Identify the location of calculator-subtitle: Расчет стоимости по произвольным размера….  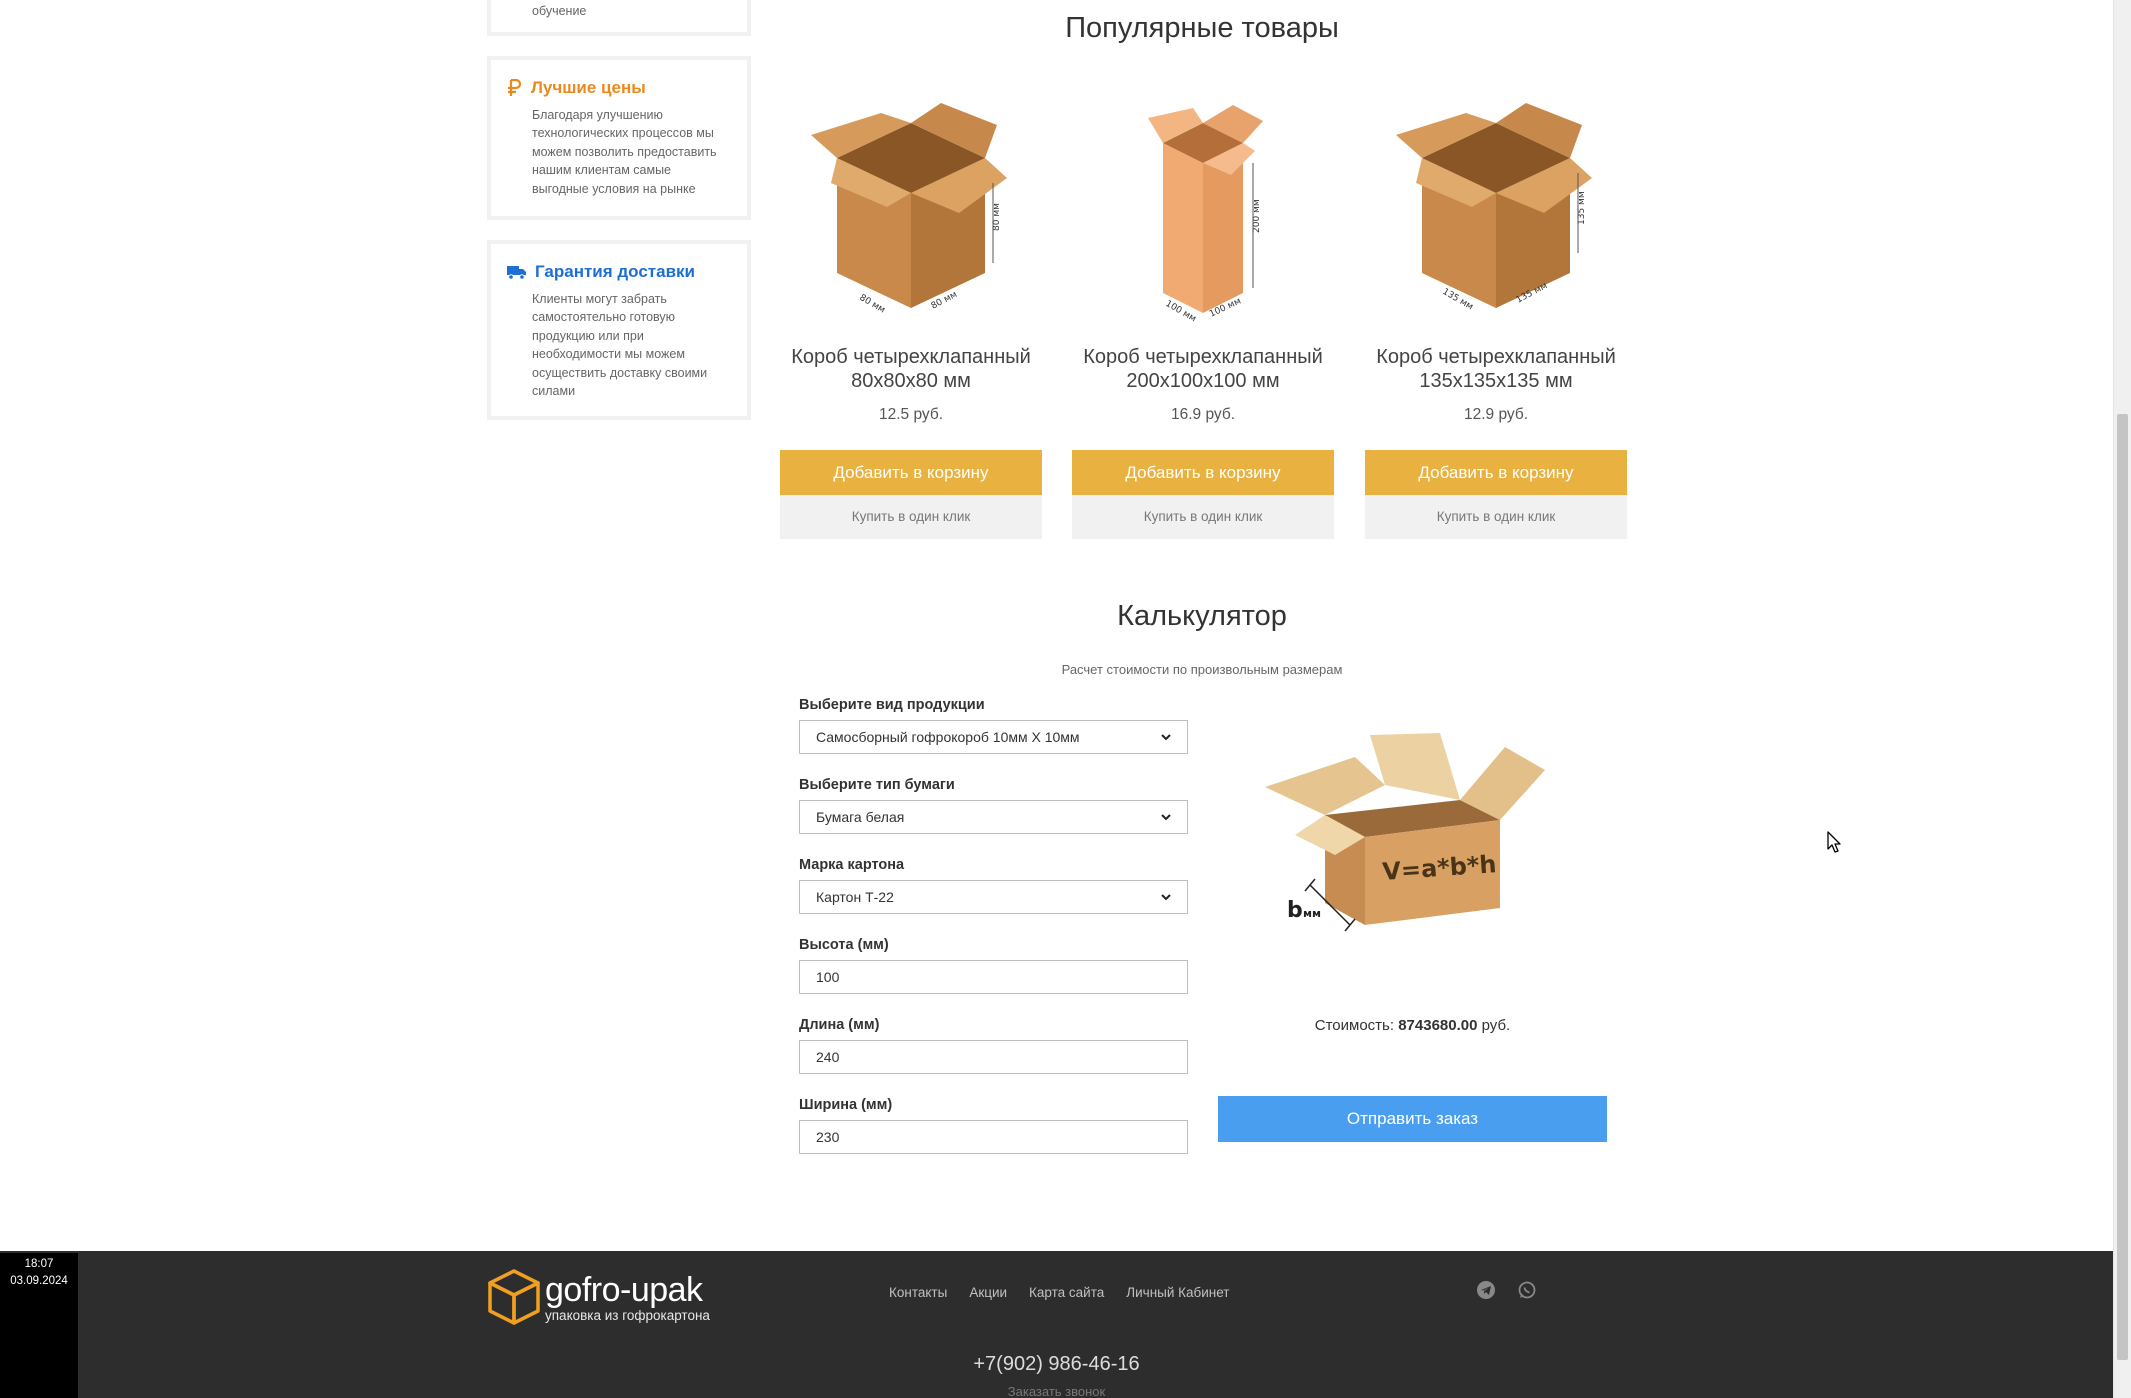
(1202, 669).